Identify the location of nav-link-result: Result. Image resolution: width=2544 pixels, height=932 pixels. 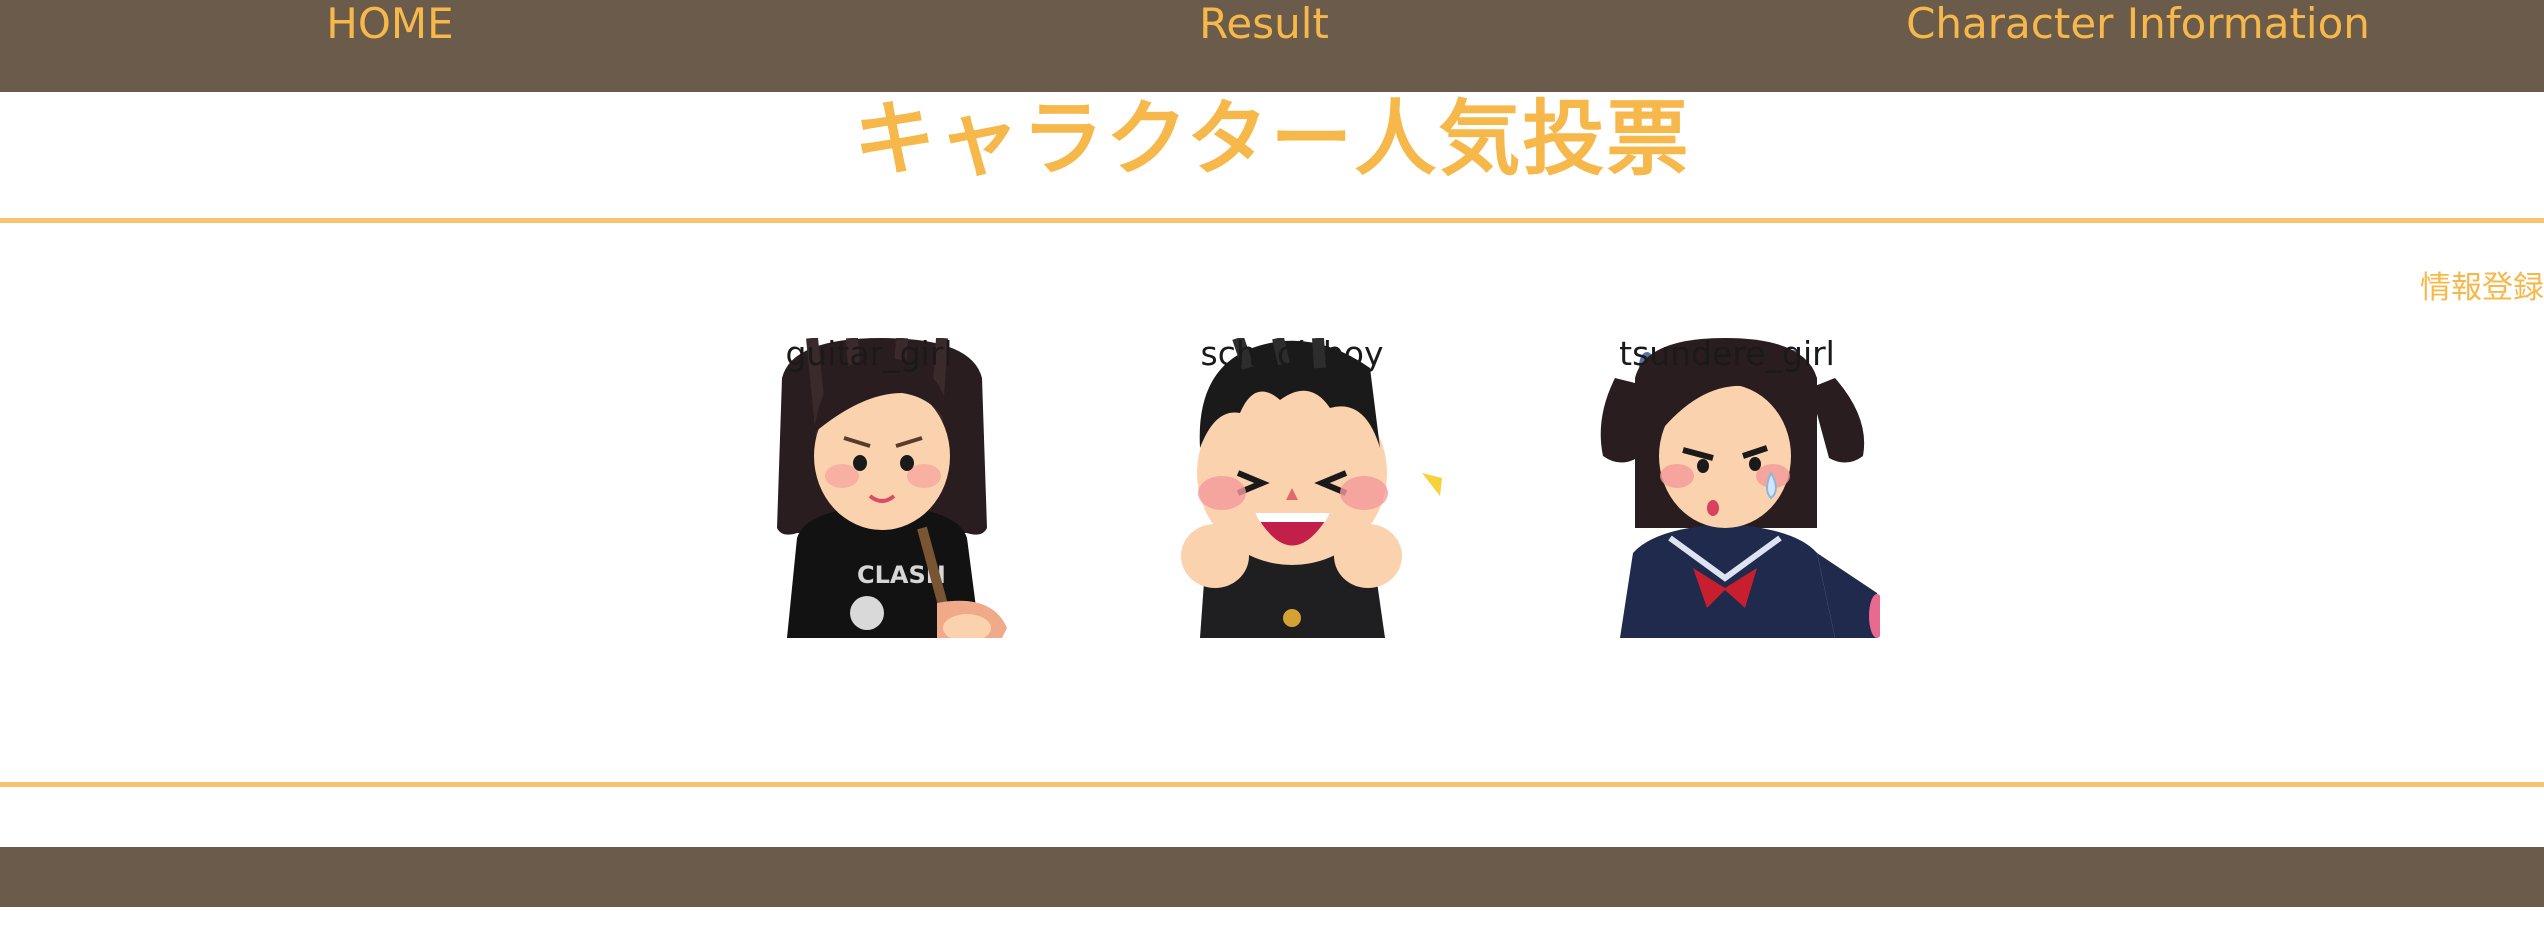
(1264, 24).